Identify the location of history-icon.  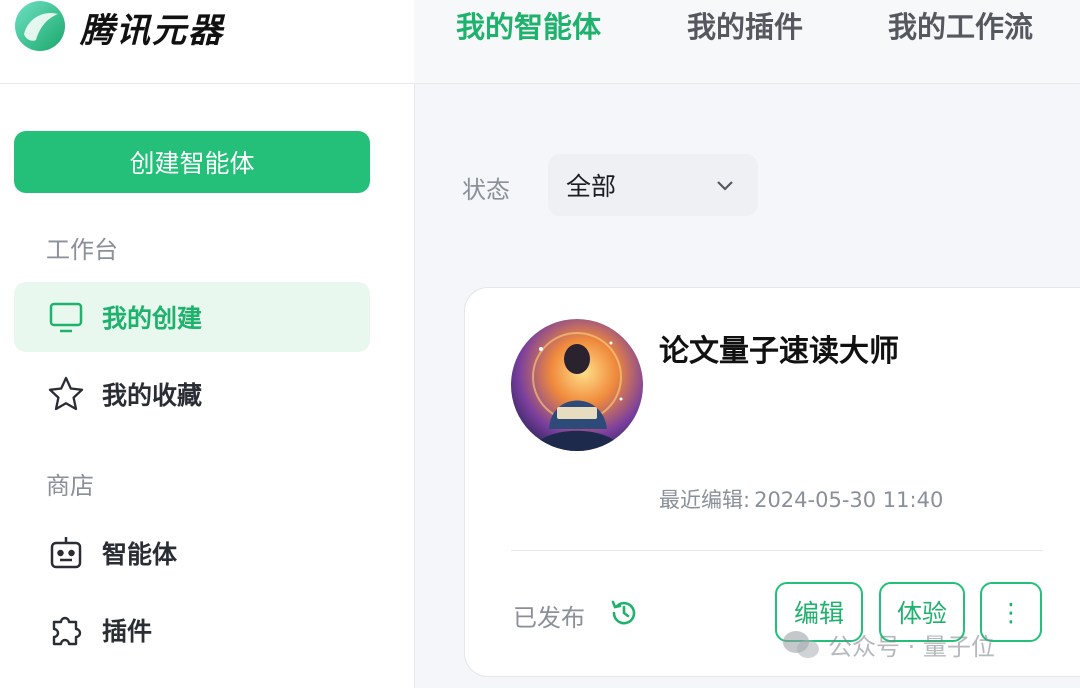
(624, 613).